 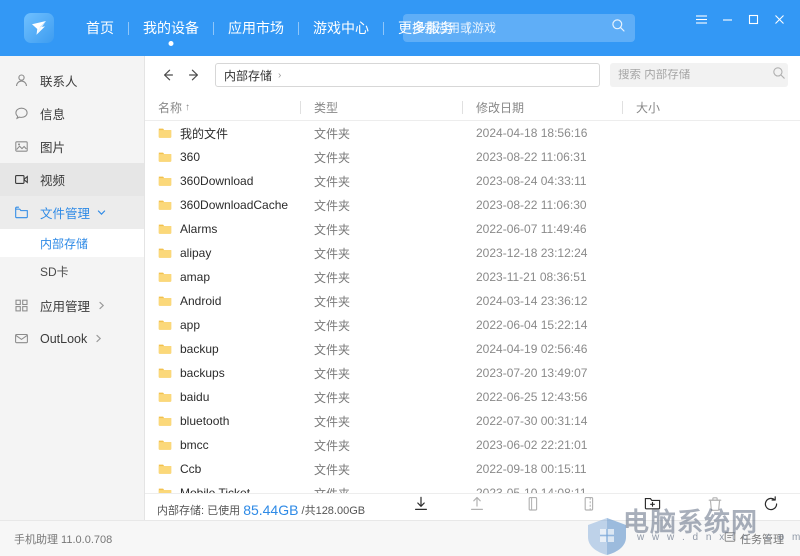 I want to click on table-row: 360DownloadCache 文件夹 2023-08-22 11:06:30, so click(x=472, y=205).